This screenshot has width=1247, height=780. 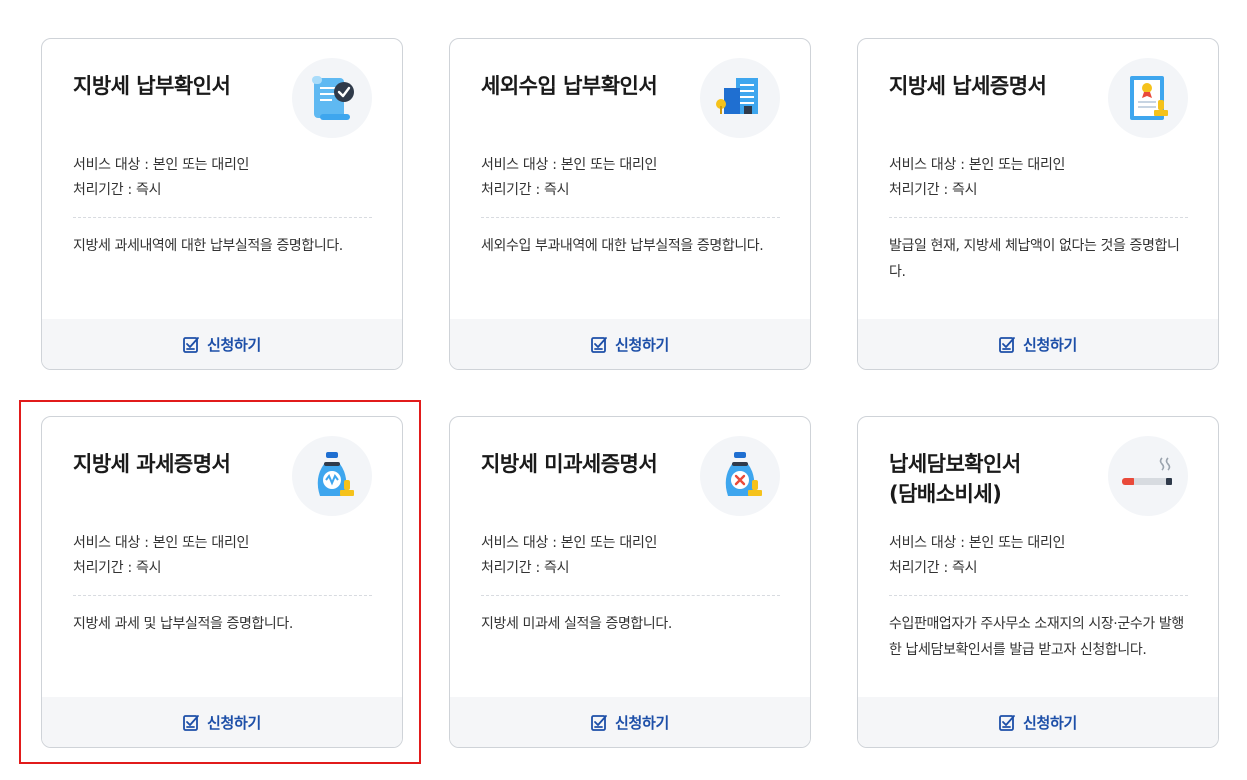 I want to click on card-description: 지방세 미과세 실적을 증명합니다., so click(x=576, y=624).